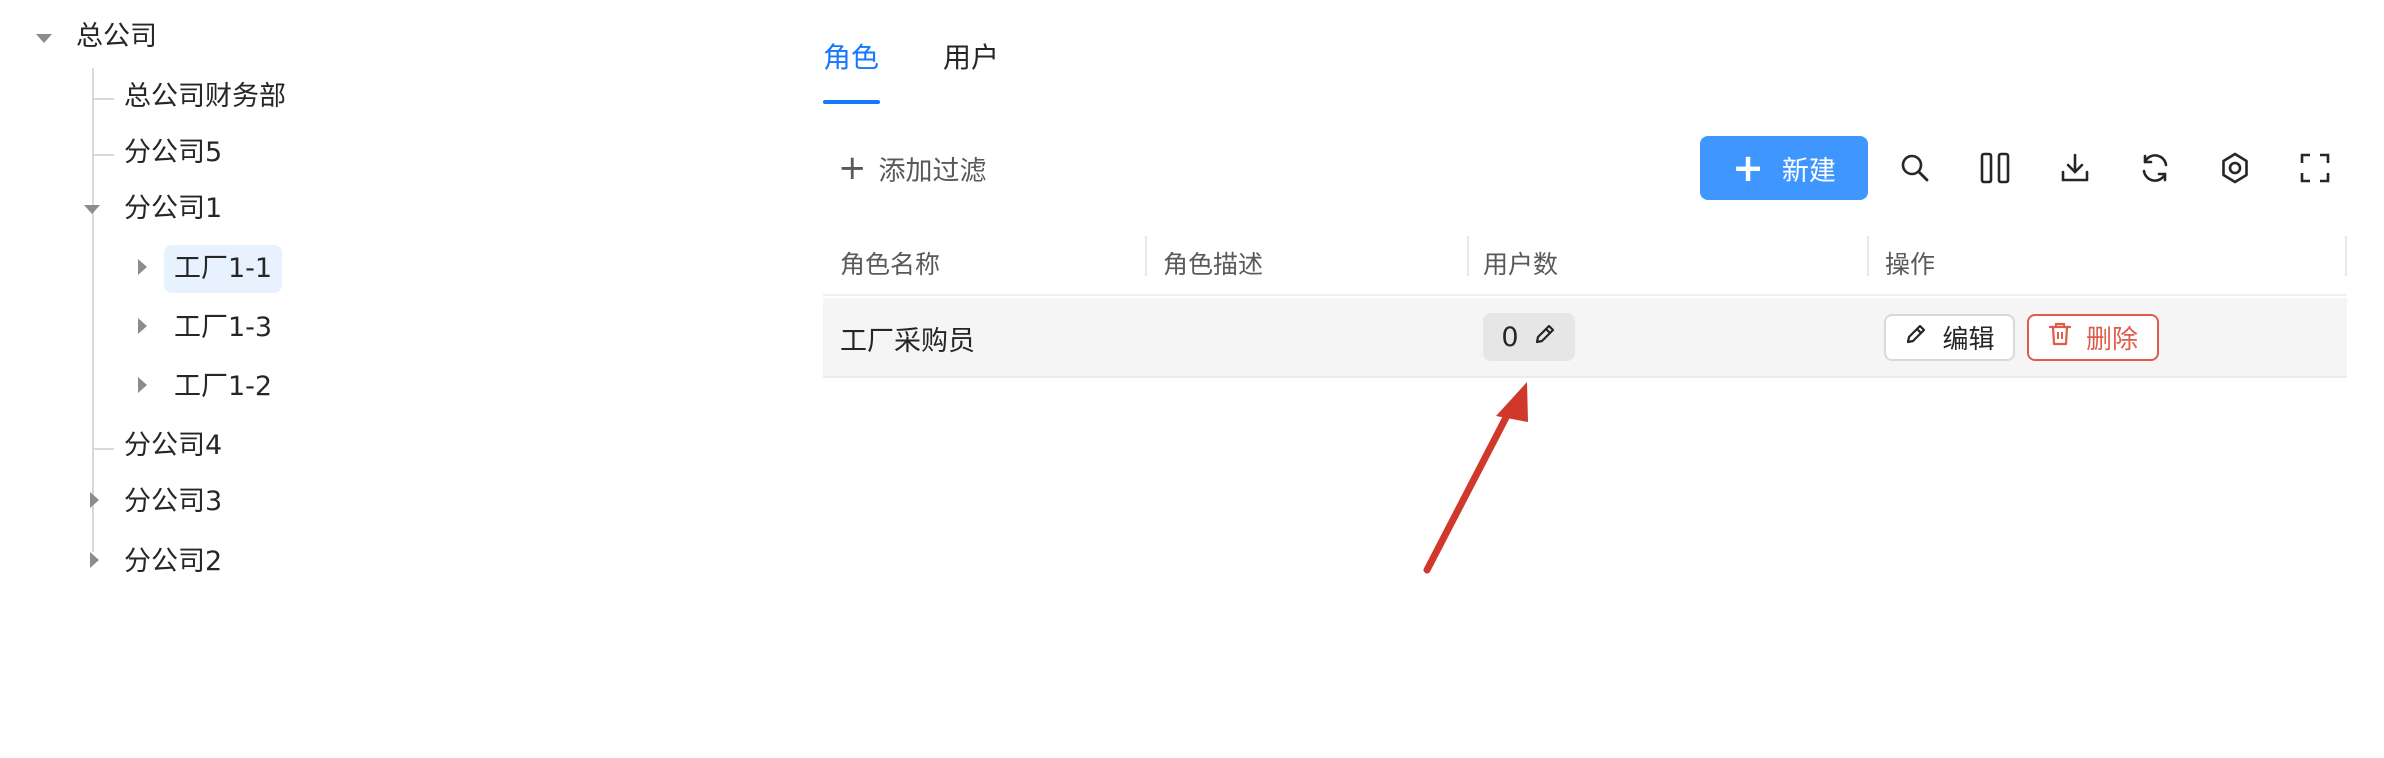  I want to click on tree-node-label: 工厂1-2, so click(223, 386).